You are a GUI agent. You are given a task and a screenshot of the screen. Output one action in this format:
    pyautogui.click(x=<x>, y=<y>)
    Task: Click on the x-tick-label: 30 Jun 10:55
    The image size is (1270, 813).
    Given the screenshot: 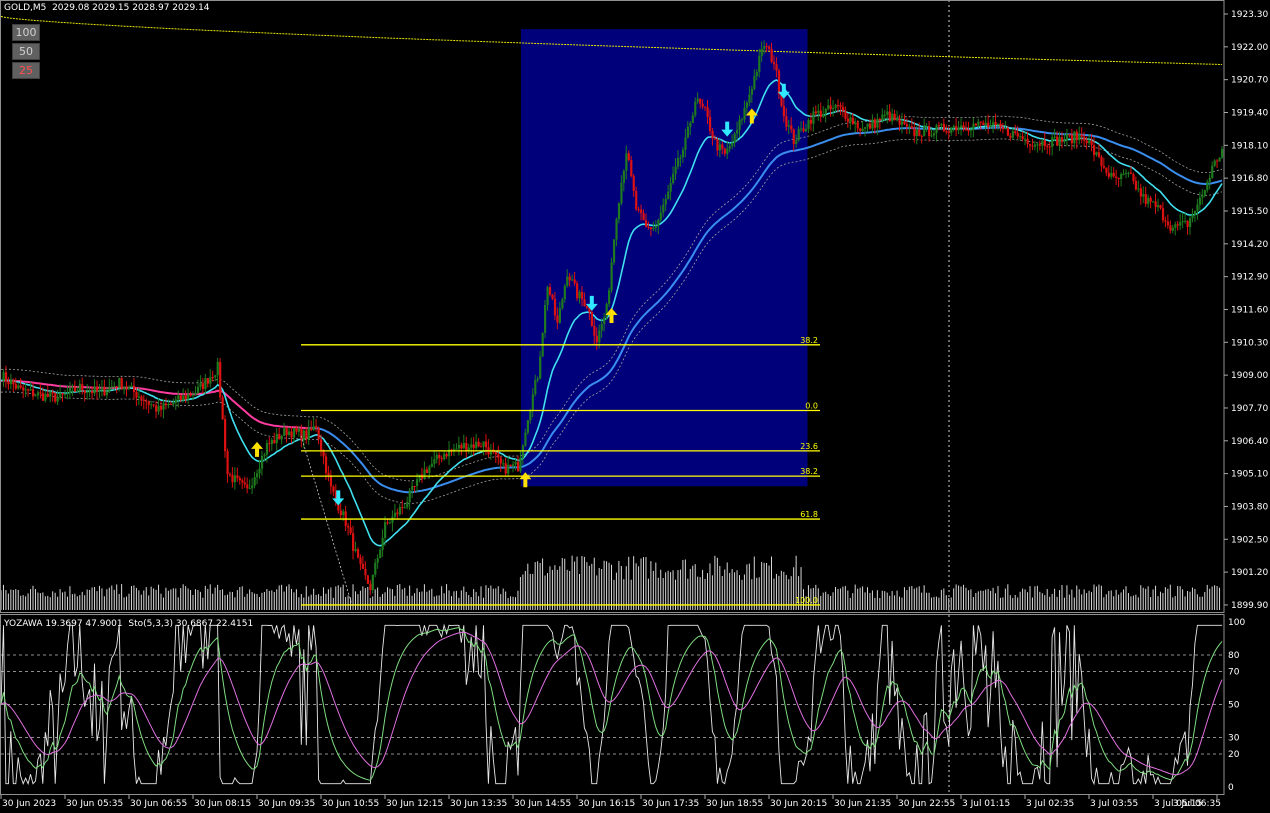 What is the action you would take?
    pyautogui.click(x=350, y=804)
    